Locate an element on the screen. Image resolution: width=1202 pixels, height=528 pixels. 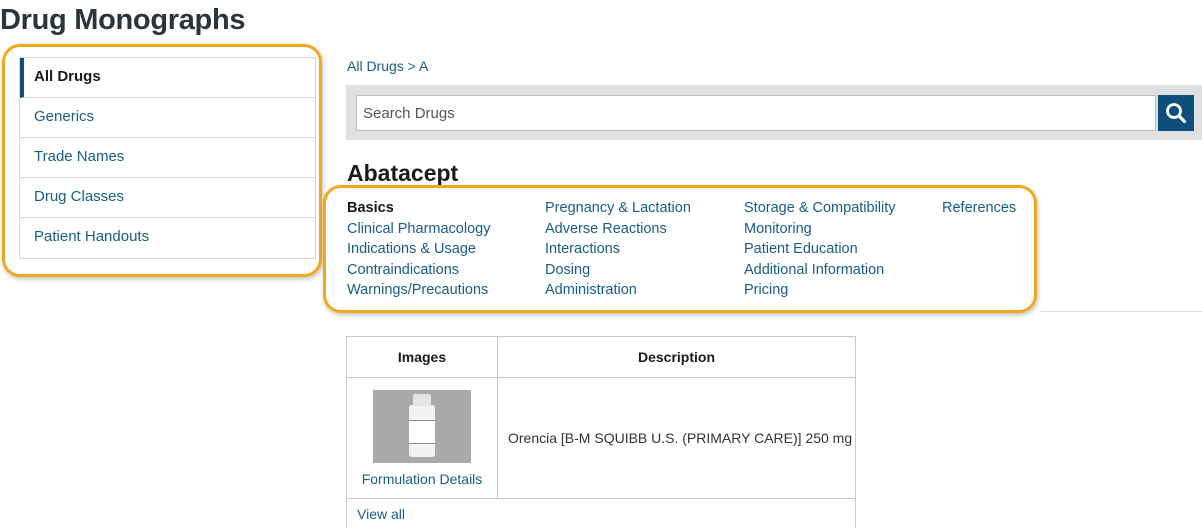
search-bar is located at coordinates (774, 112).